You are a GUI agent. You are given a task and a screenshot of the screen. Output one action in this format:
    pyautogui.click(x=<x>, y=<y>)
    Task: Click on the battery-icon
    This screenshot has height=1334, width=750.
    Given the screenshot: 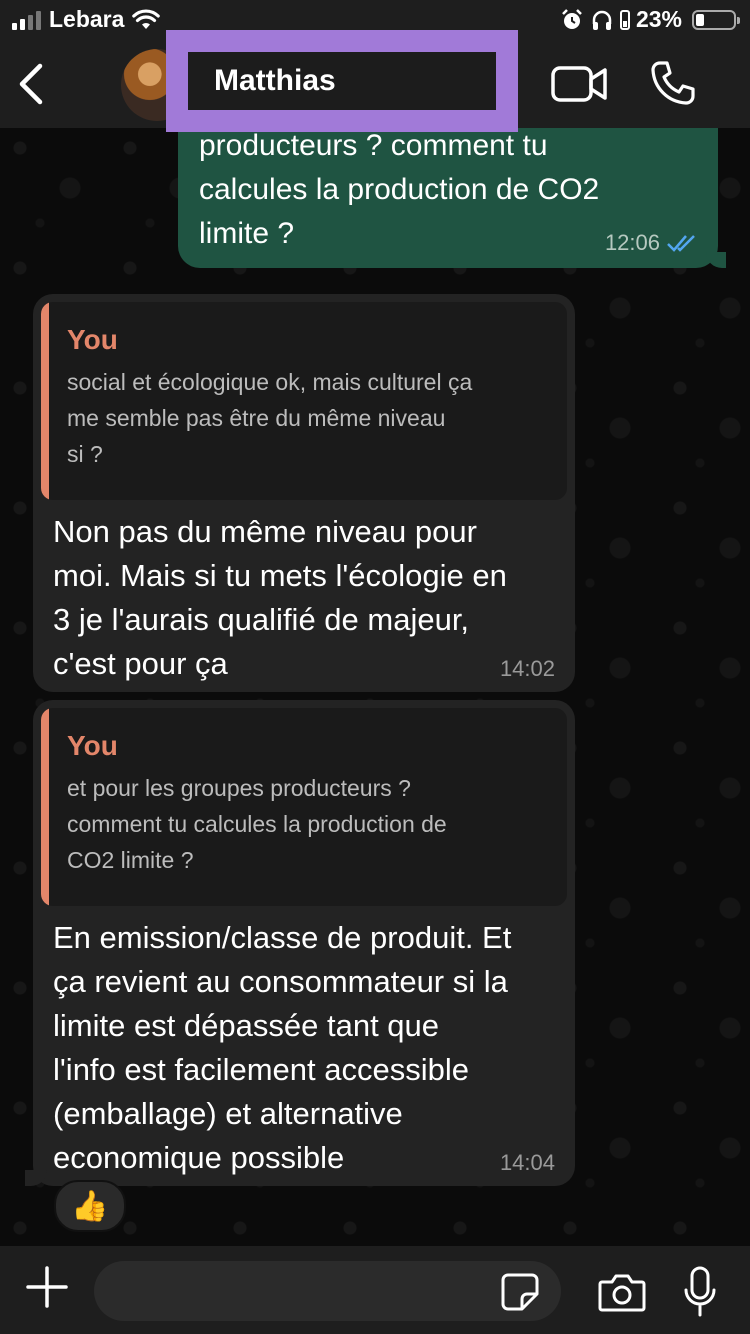 What is the action you would take?
    pyautogui.click(x=716, y=19)
    